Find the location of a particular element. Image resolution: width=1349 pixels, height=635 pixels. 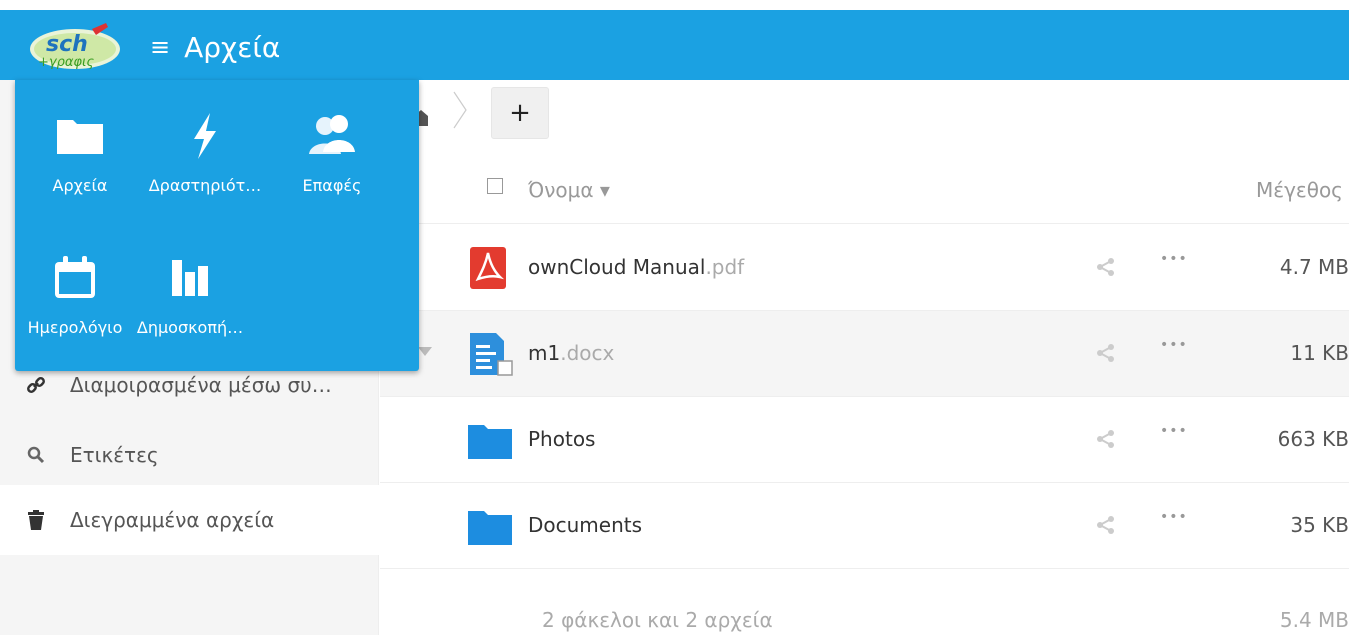

document-icon is located at coordinates (491, 354).